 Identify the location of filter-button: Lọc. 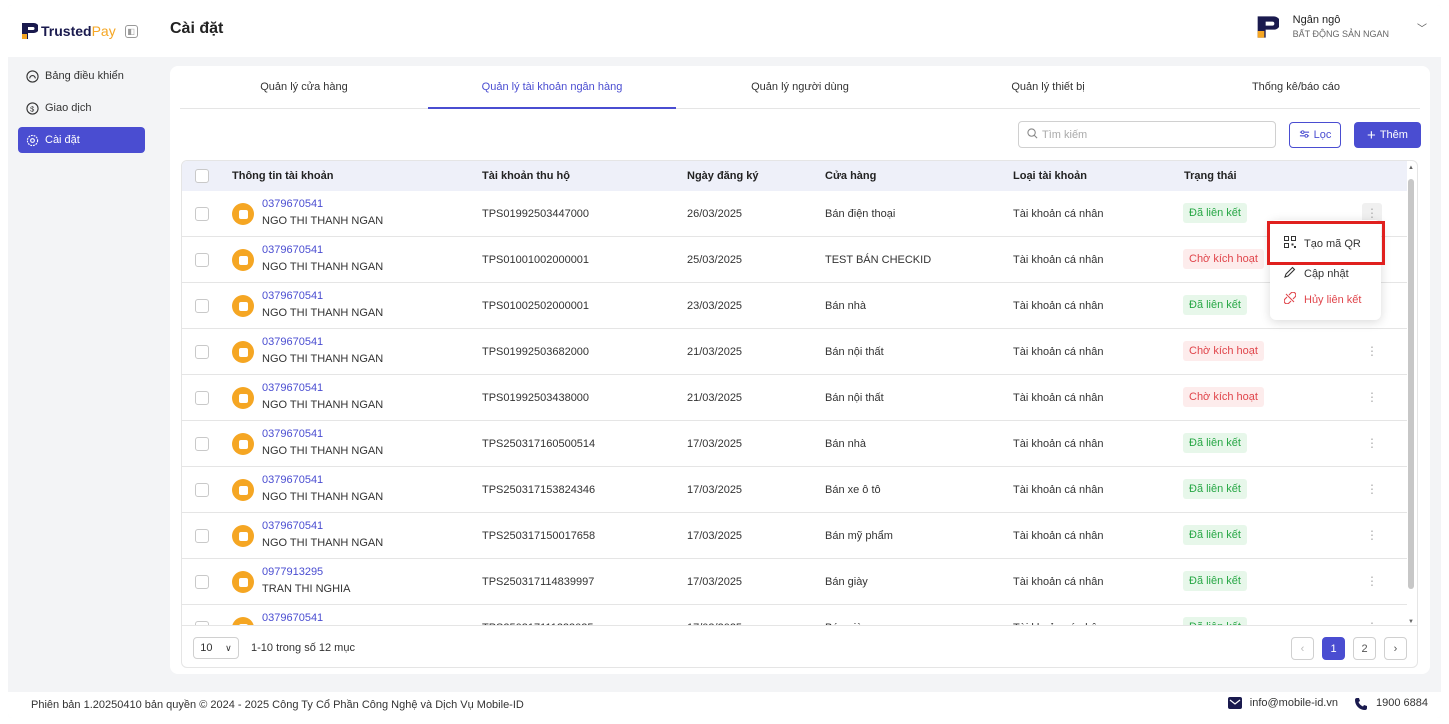
(1315, 135).